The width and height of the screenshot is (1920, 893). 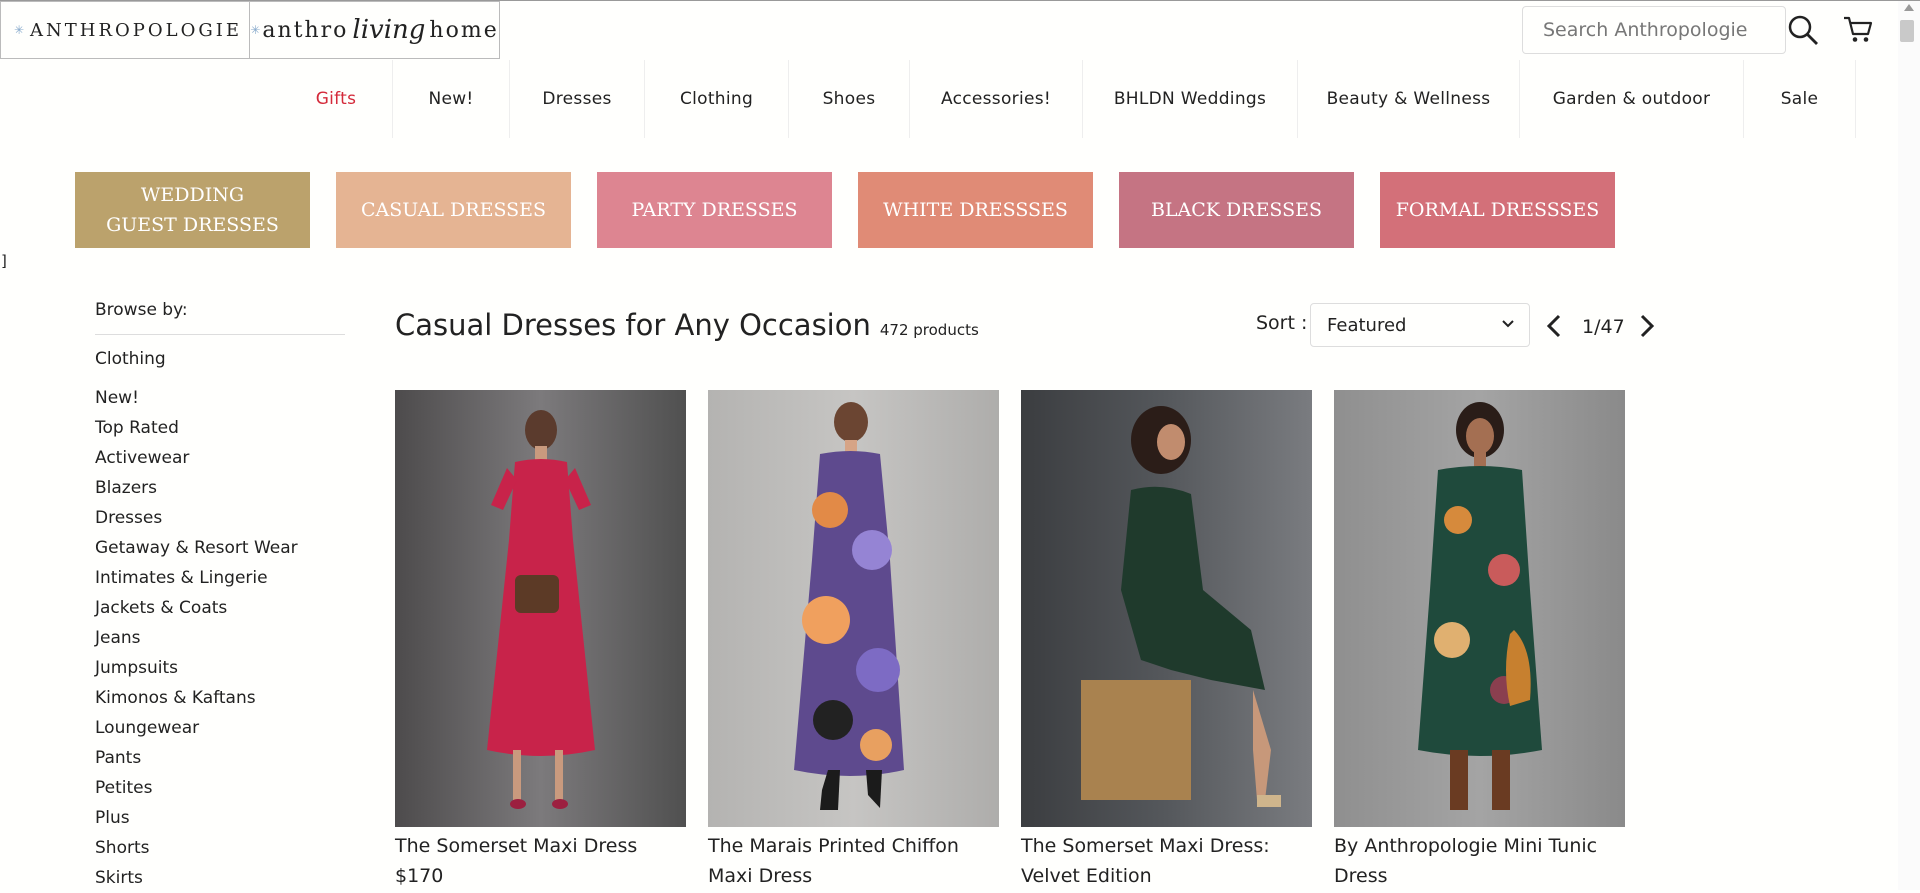 I want to click on sidebar-item-skirts: Skirts, so click(x=220, y=878).